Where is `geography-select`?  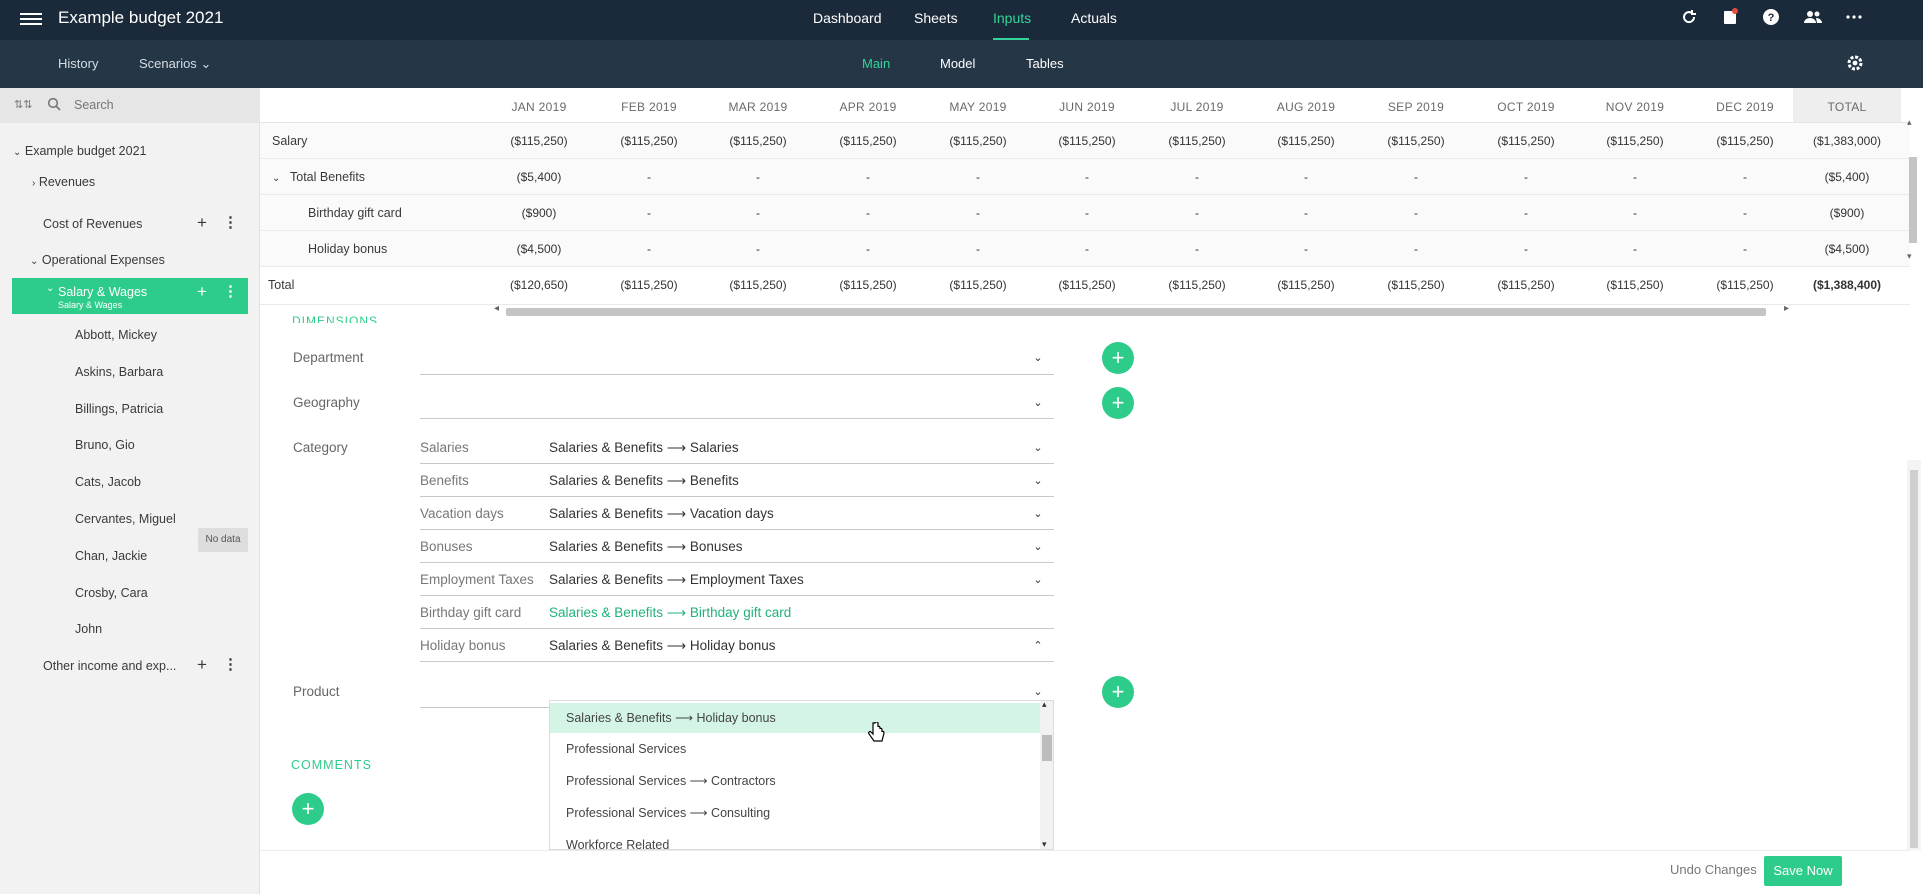 geography-select is located at coordinates (737, 418).